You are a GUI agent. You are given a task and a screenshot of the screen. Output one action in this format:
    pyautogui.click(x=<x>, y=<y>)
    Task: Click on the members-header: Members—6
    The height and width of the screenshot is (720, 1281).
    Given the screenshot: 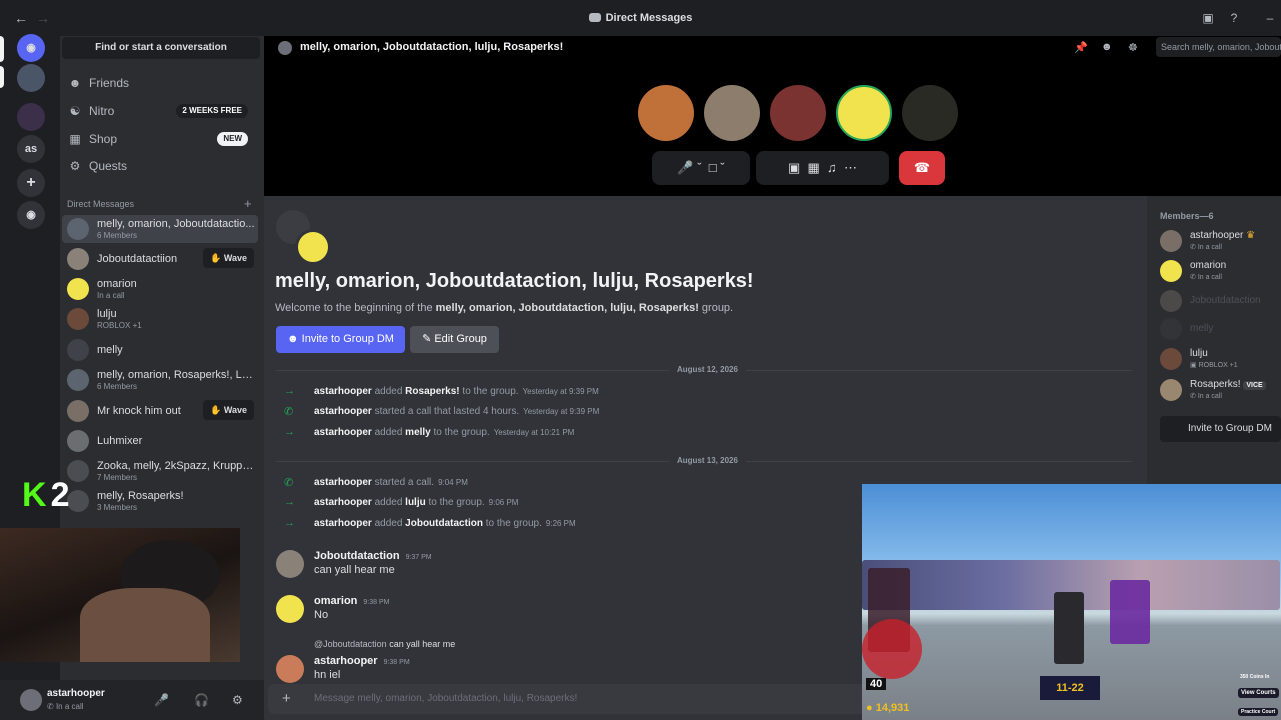 What is the action you would take?
    pyautogui.click(x=1187, y=216)
    